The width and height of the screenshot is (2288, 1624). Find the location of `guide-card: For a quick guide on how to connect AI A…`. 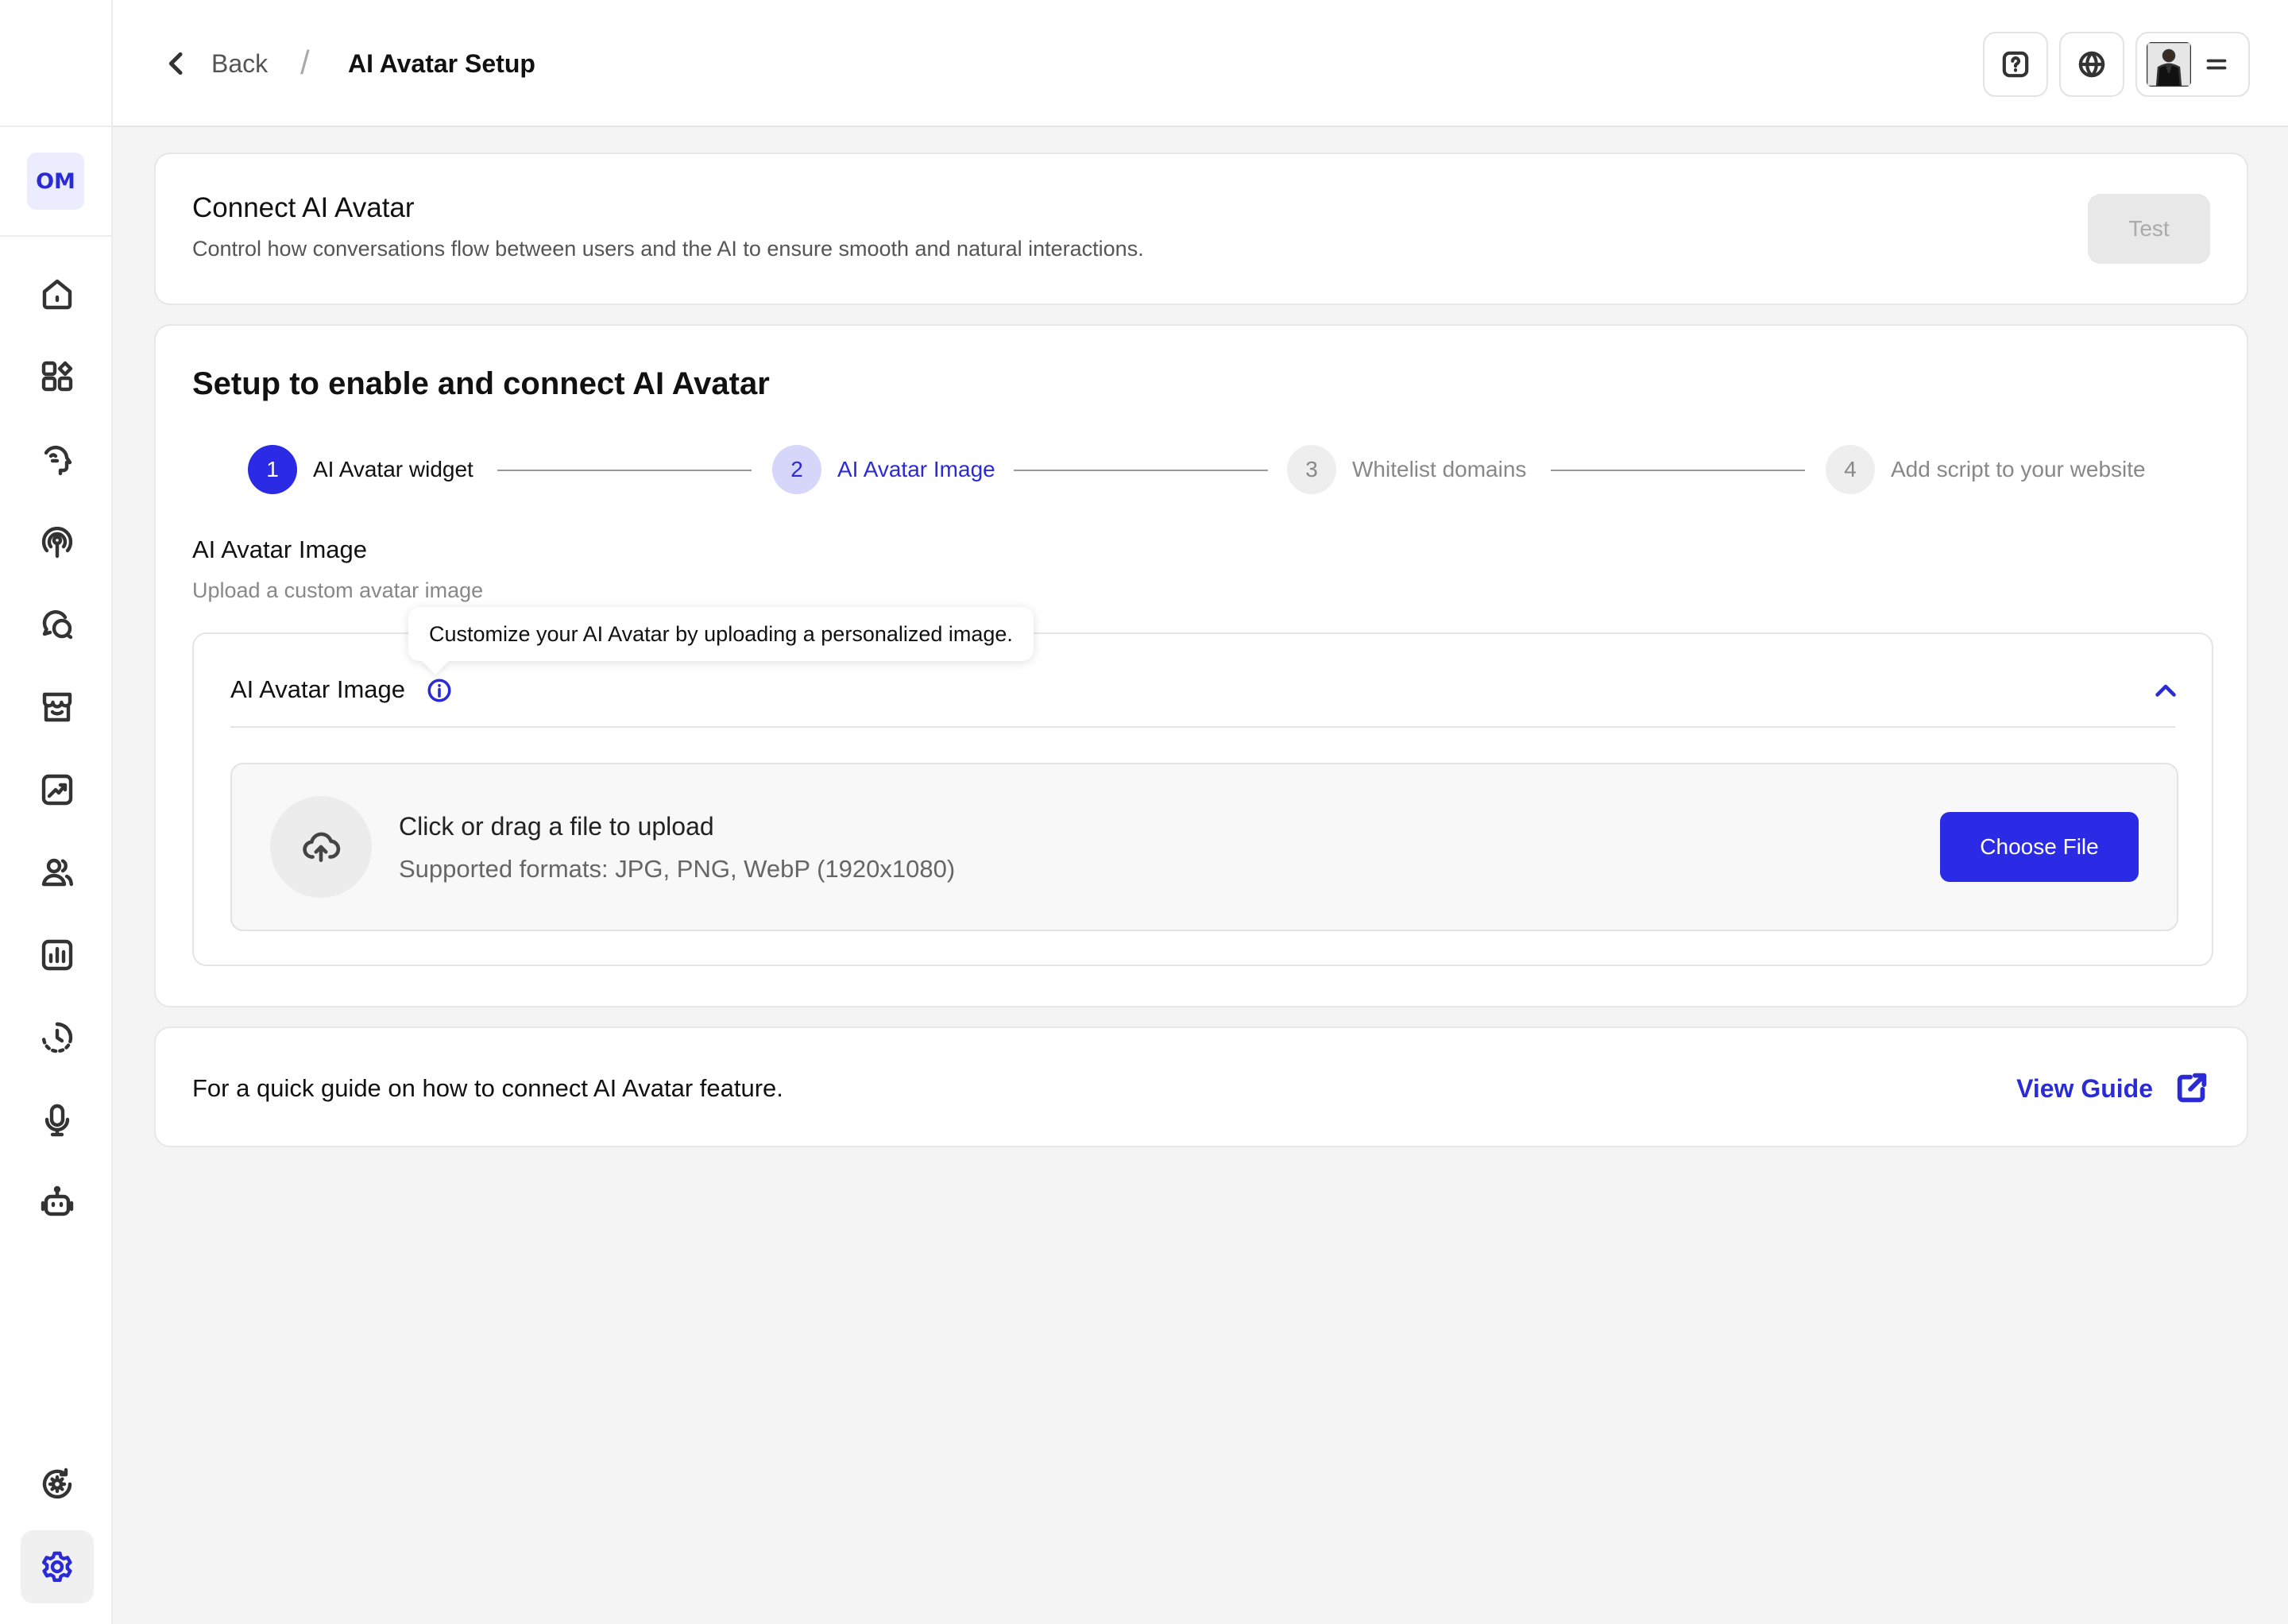

guide-card: For a quick guide on how to connect AI A… is located at coordinates (1201, 1087).